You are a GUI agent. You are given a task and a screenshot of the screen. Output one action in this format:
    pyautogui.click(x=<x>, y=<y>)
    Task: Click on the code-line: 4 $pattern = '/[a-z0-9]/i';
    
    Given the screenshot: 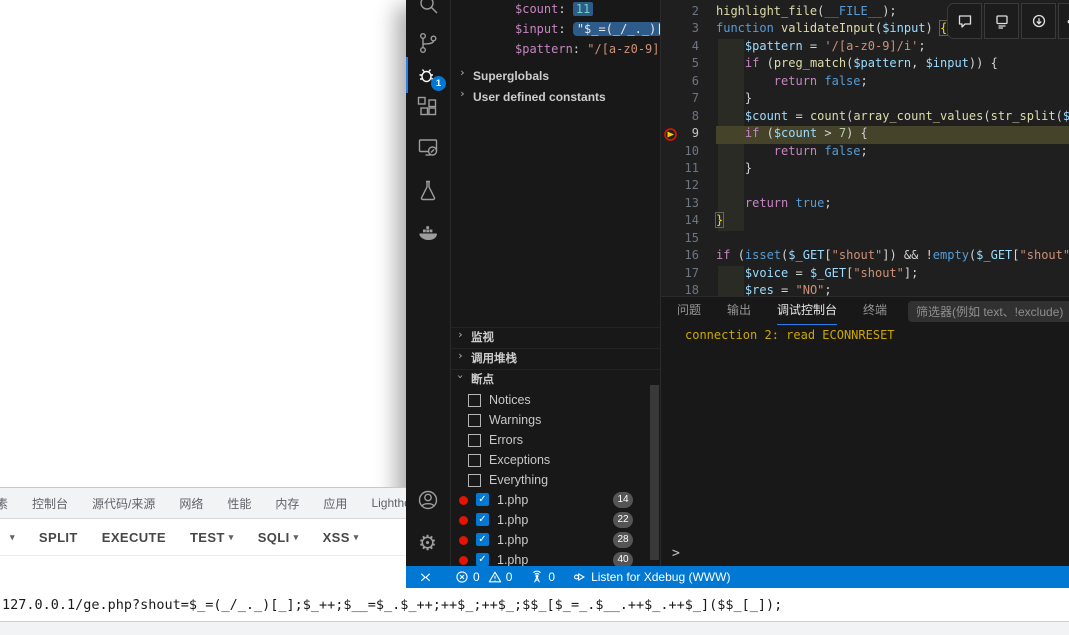 What is the action you would take?
    pyautogui.click(x=865, y=47)
    